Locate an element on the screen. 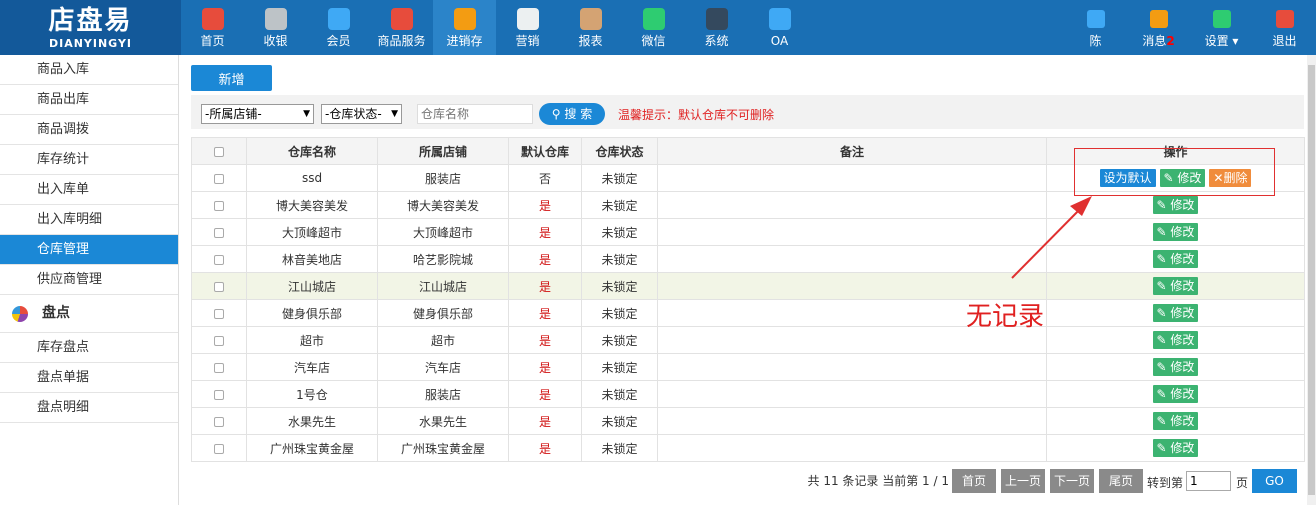 This screenshot has width=1316, height=505. select-all-checkbox is located at coordinates (219, 151).